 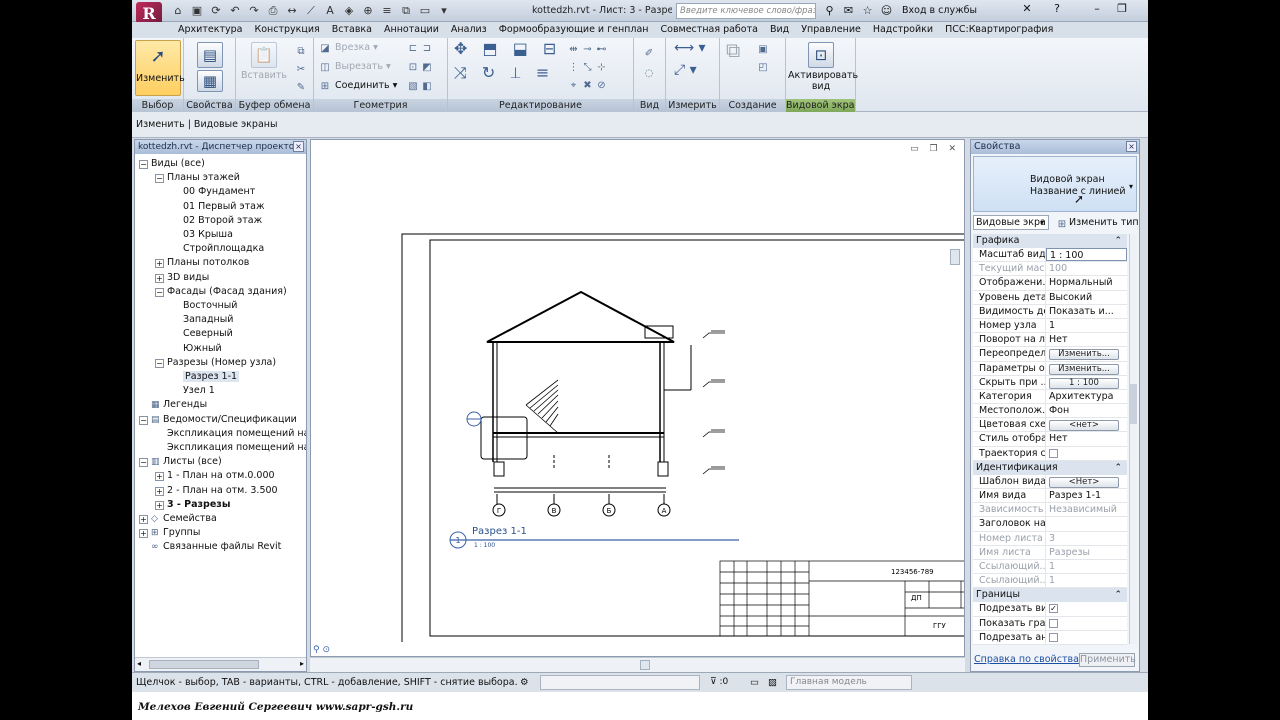 I want to click on align-icon: ⇹ ⊸ ⊷, so click(x=589, y=48).